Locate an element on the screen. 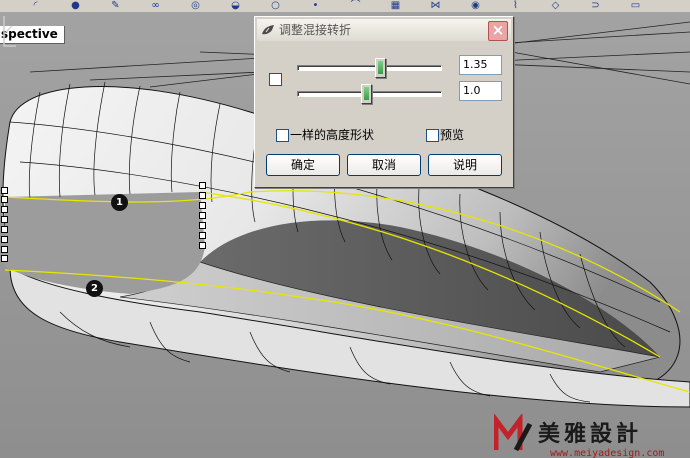  slider-2-track is located at coordinates (369, 94).